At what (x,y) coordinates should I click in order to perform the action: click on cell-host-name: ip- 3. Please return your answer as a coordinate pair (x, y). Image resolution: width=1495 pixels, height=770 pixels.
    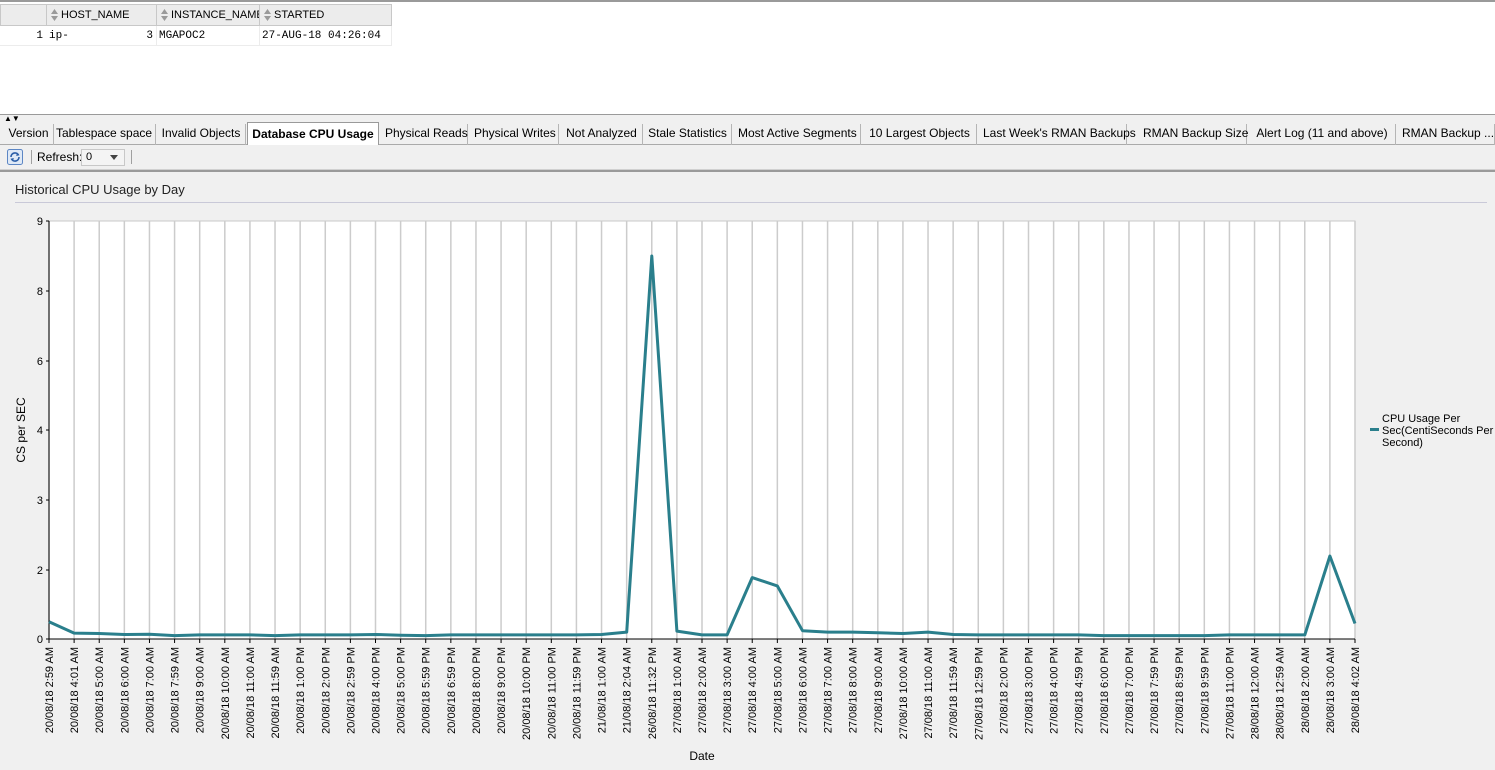
    Looking at the image, I should click on (101, 36).